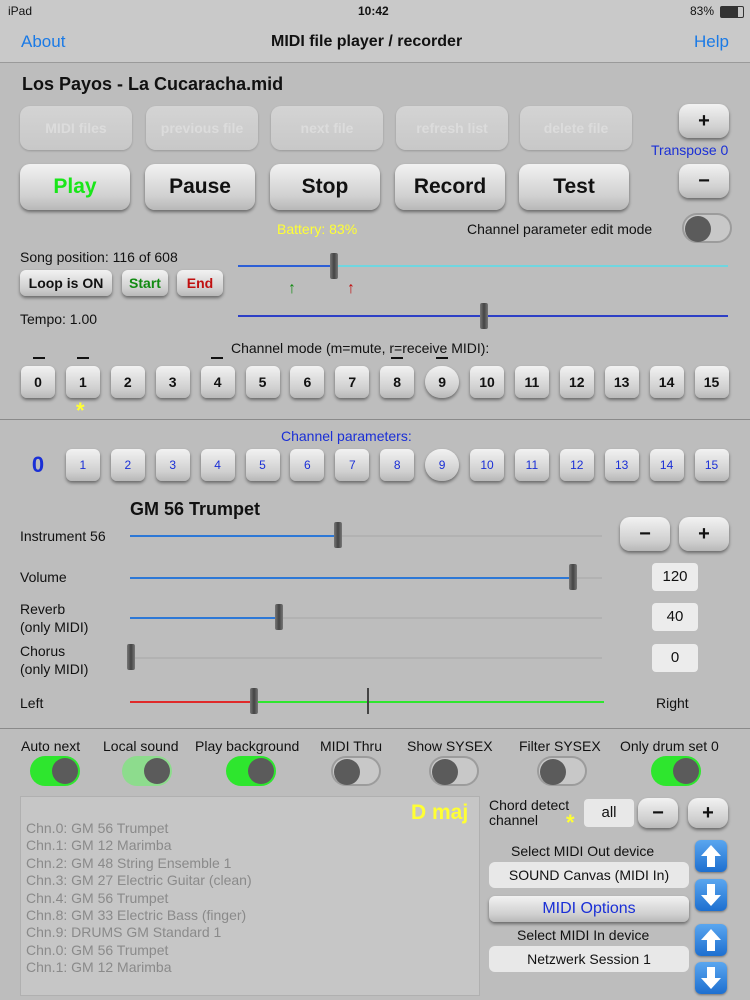 The height and width of the screenshot is (1000, 750). I want to click on delete-file-button: delete file, so click(576, 128).